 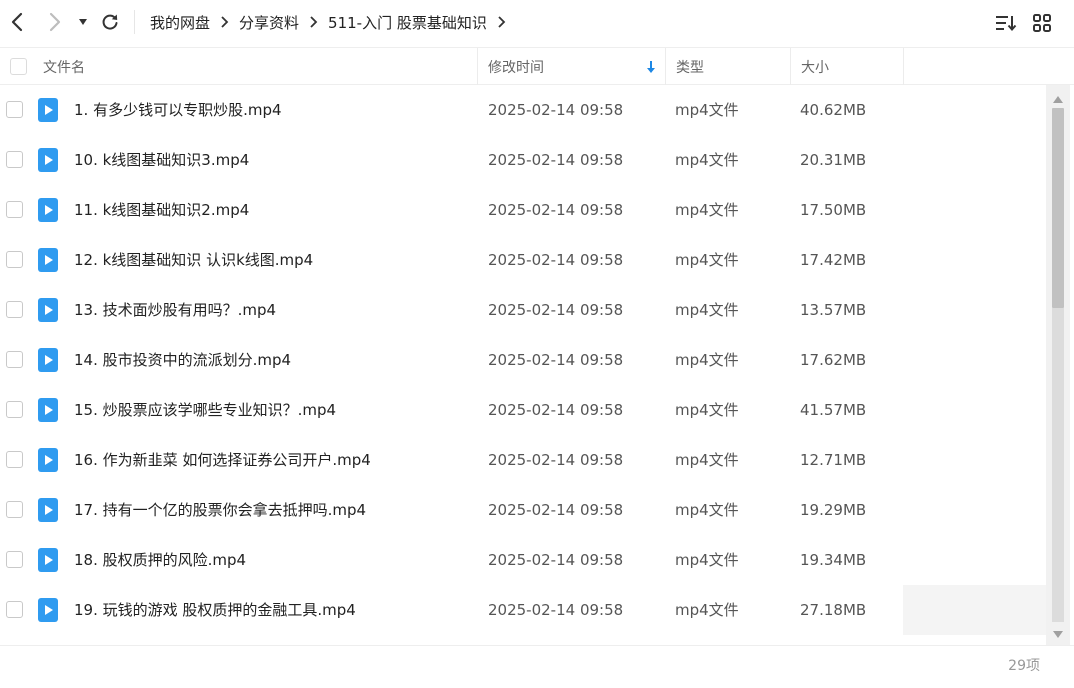 What do you see at coordinates (215, 610) in the screenshot?
I see `file-name: 19. 玩钱的游戏 股权质押的金融工具.mp4` at bounding box center [215, 610].